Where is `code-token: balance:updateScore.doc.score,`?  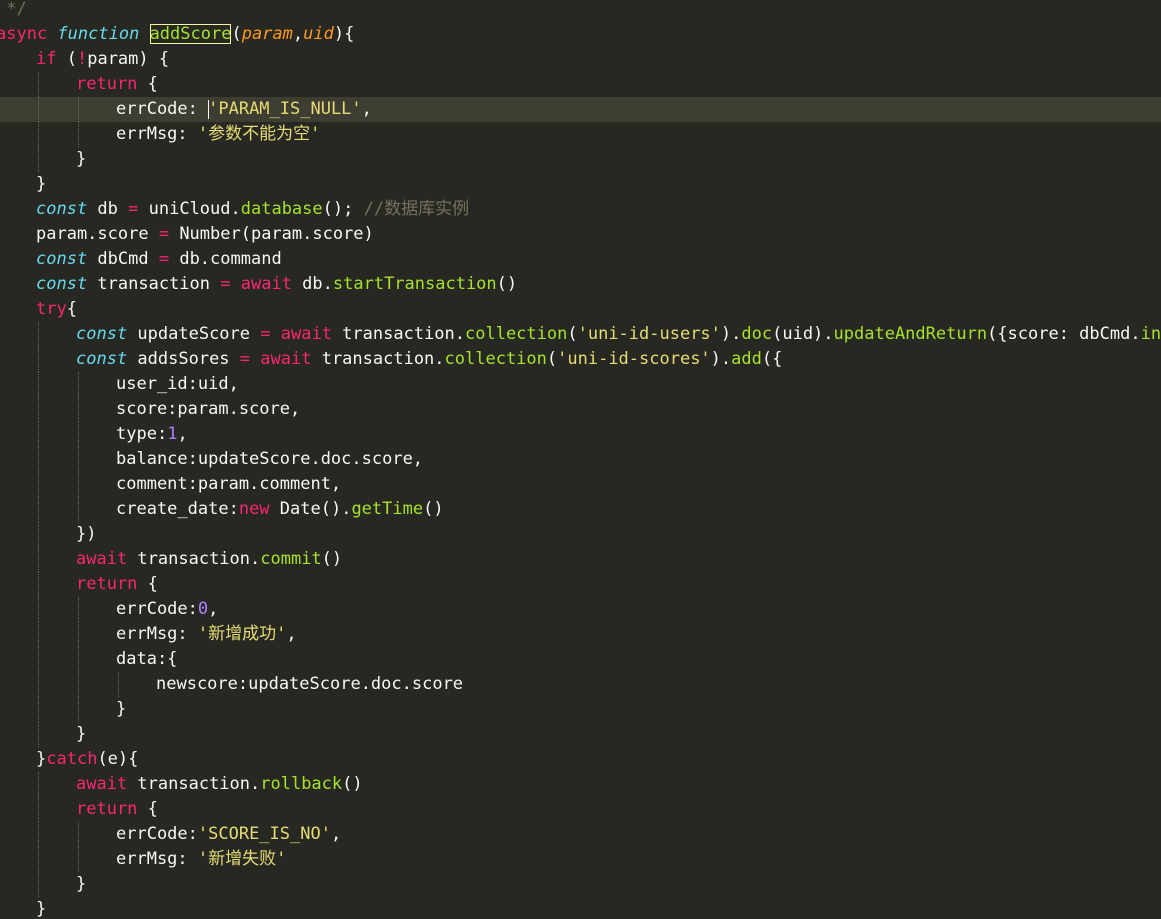 code-token: balance:updateScore.doc.score, is located at coordinates (270, 459).